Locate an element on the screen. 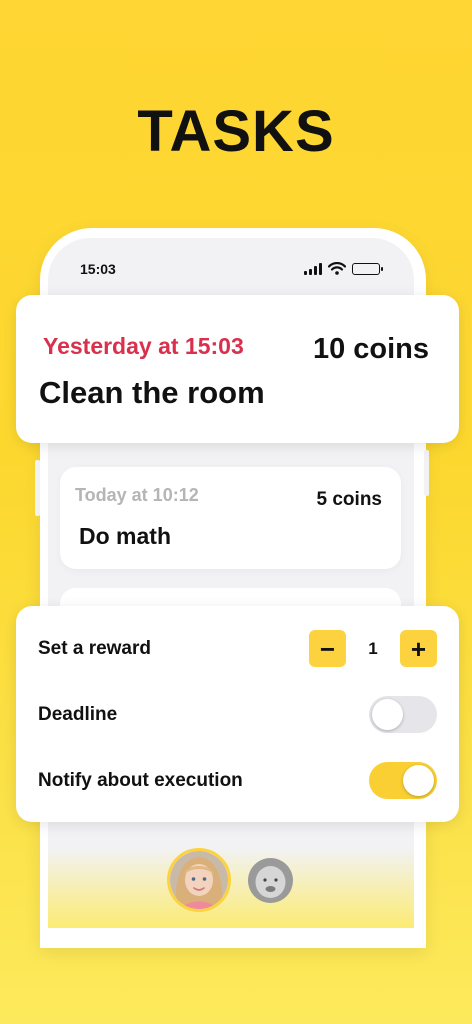  task-title: Do math is located at coordinates (125, 536).